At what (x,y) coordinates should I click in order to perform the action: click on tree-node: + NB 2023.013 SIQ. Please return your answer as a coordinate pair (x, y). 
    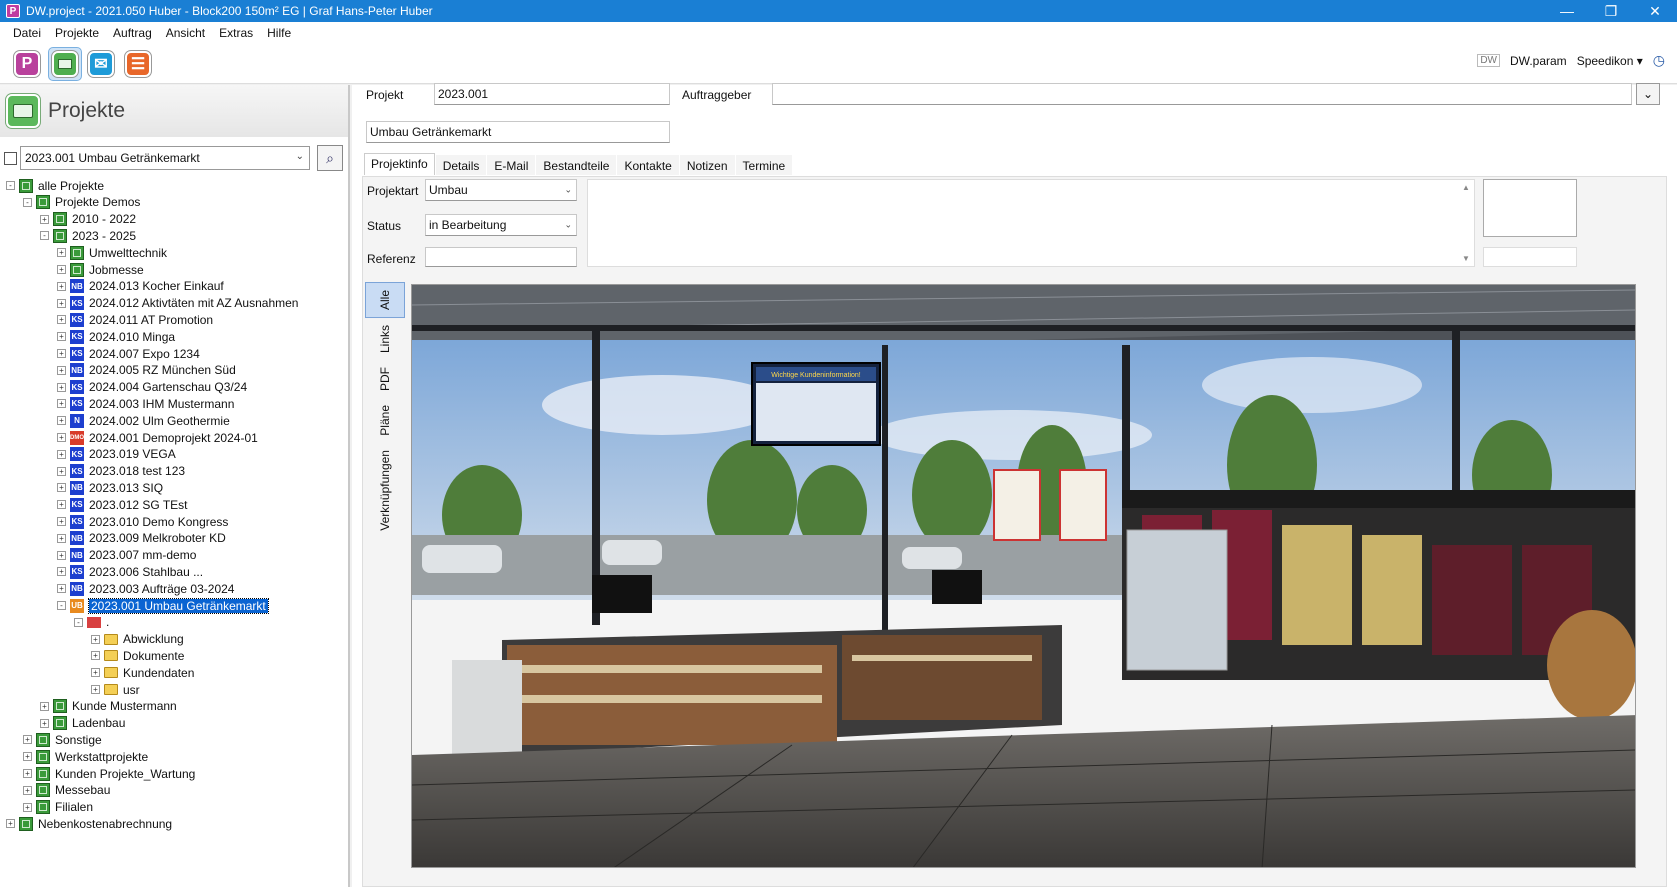
    Looking at the image, I should click on (110, 487).